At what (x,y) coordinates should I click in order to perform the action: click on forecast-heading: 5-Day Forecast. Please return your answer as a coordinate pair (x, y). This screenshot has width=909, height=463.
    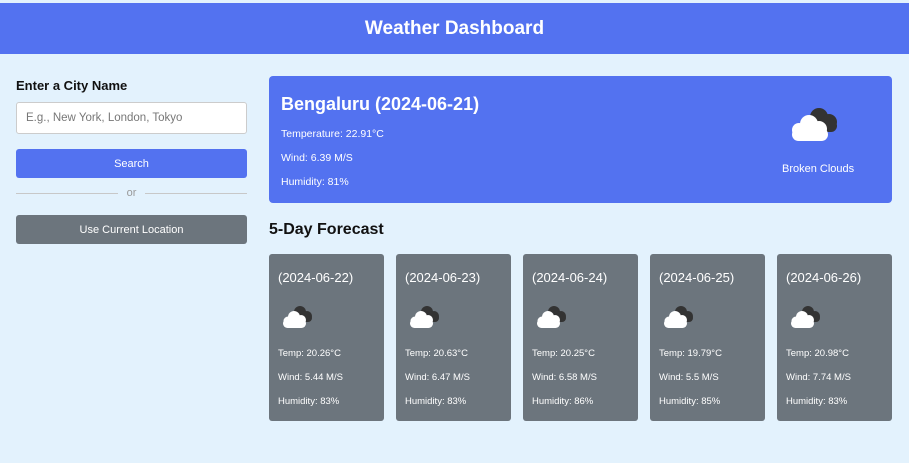
    Looking at the image, I should click on (326, 229).